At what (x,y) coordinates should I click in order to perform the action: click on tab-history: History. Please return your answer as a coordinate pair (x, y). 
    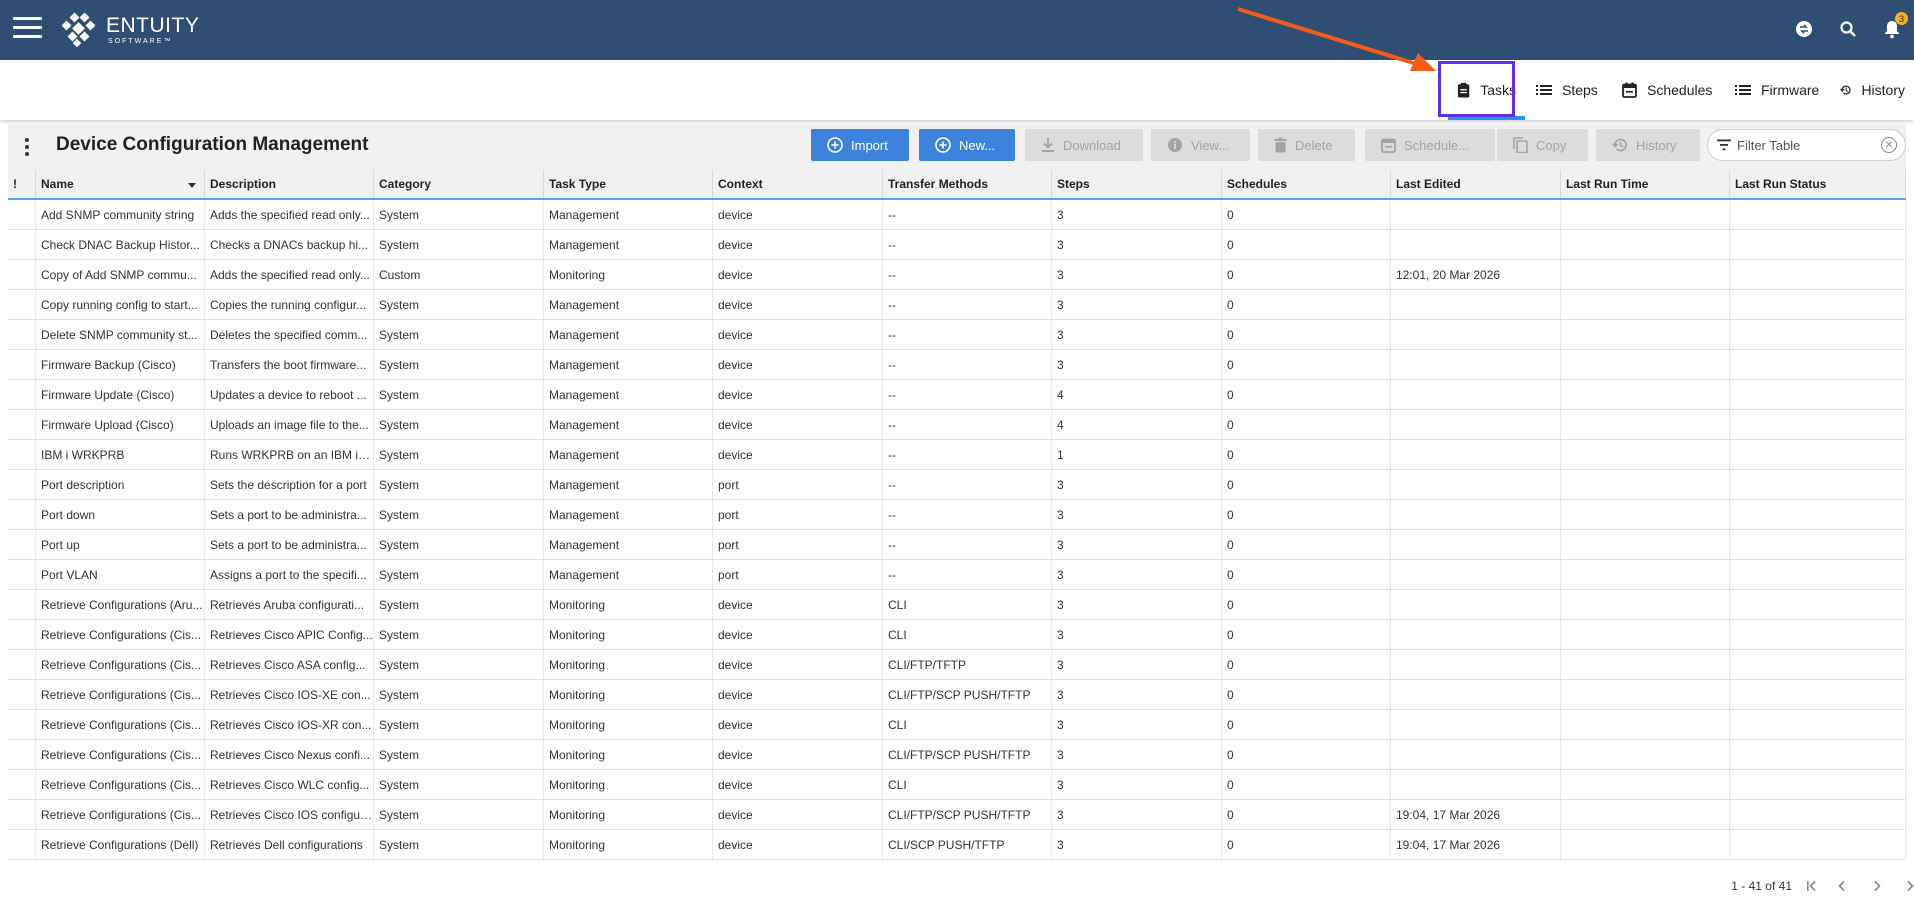
    Looking at the image, I should click on (1872, 90).